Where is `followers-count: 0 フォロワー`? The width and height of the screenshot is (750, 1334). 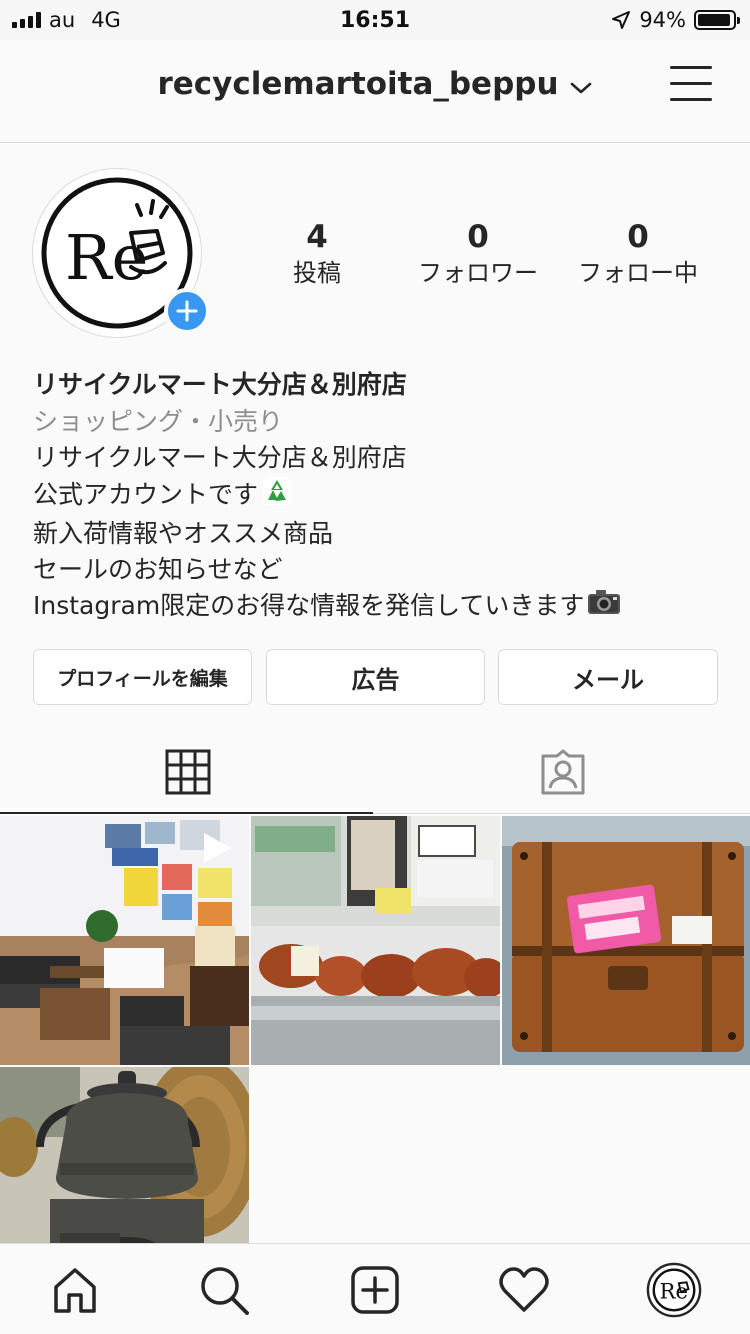
followers-count: 0 フォロワー is located at coordinates (478, 254).